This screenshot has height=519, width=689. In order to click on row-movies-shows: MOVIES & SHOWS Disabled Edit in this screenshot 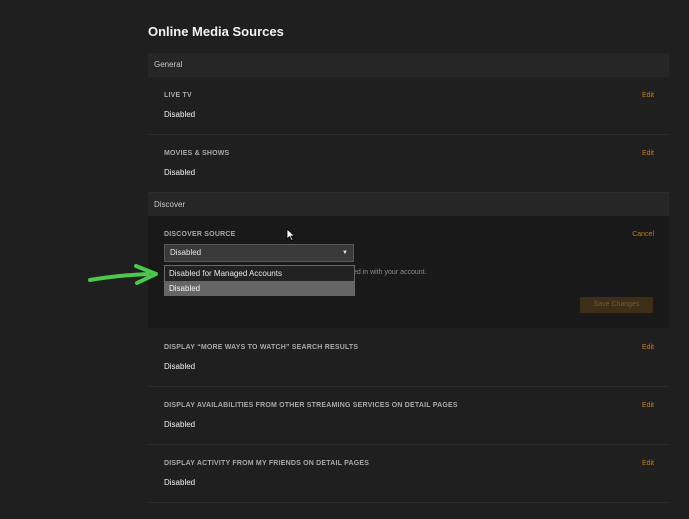, I will do `click(408, 164)`.